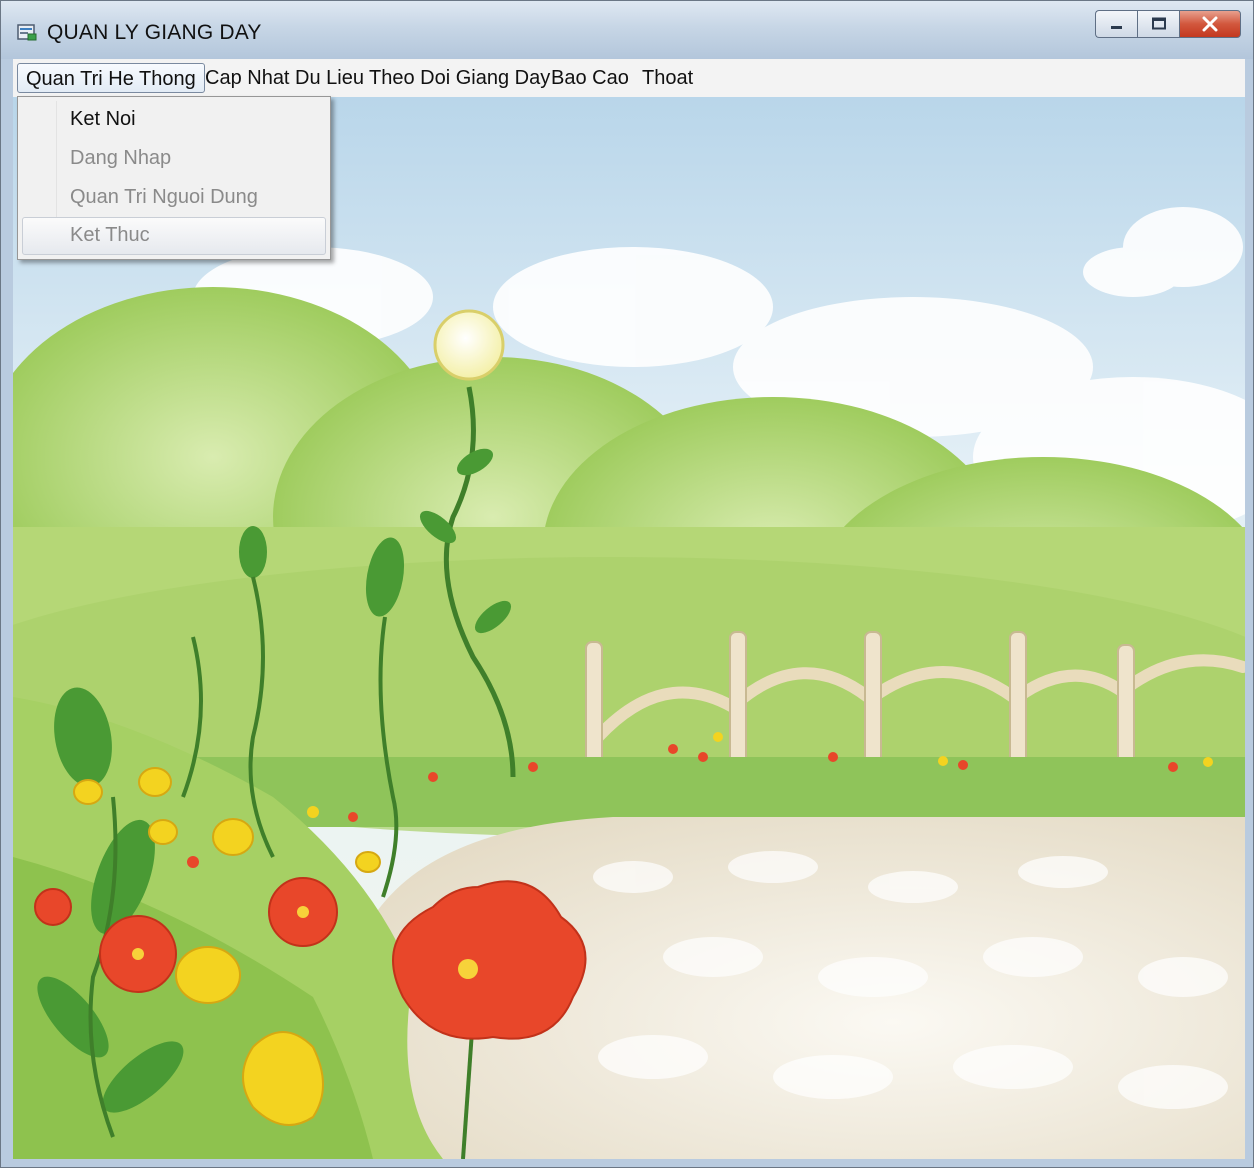 This screenshot has width=1254, height=1168. What do you see at coordinates (590, 78) in the screenshot?
I see `menu-bao-cao: Bao Cao` at bounding box center [590, 78].